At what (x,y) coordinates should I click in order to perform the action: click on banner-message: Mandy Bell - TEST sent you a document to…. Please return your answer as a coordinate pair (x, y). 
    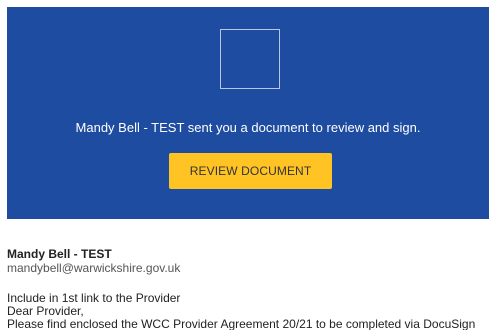
    Looking at the image, I should click on (248, 127).